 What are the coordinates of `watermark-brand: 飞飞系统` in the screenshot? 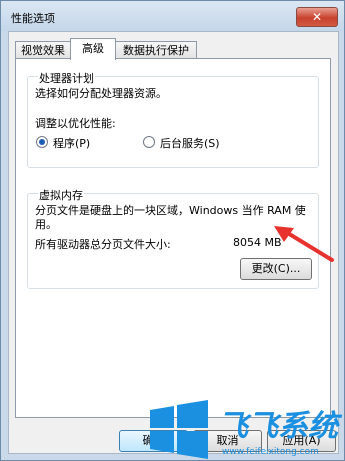 It's located at (280, 426).